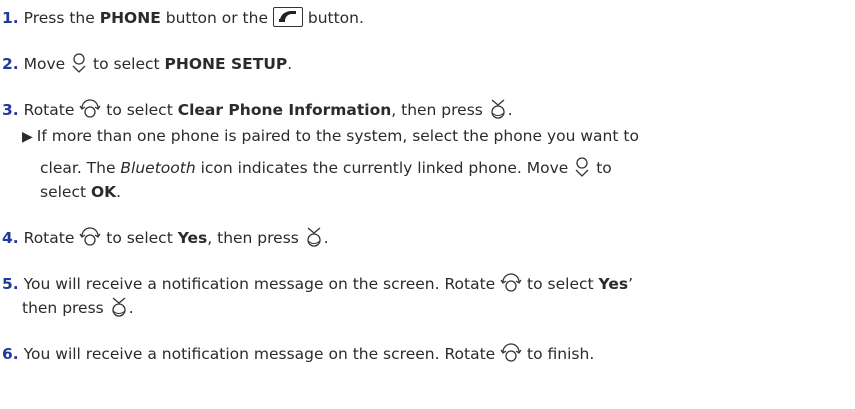  I want to click on step-text: button or the, so click(216, 18).